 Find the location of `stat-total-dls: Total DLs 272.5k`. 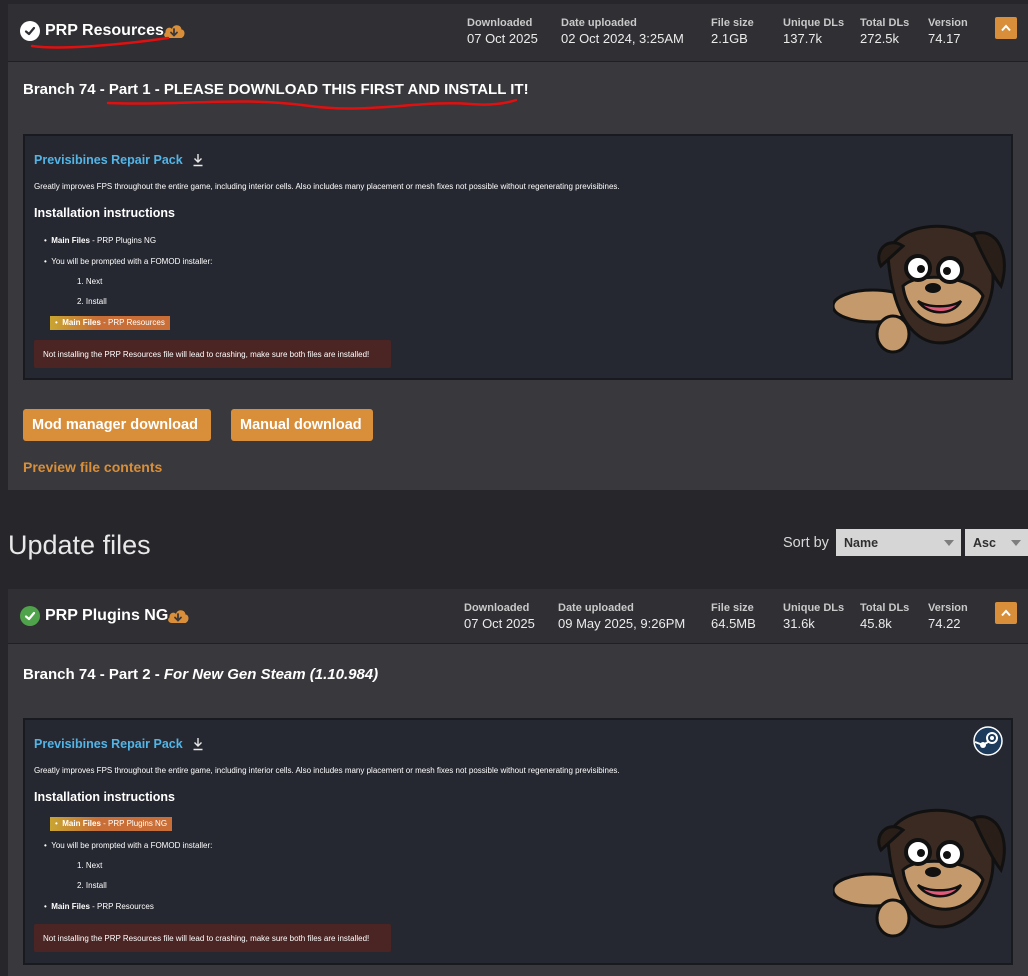

stat-total-dls: Total DLs 272.5k is located at coordinates (884, 31).